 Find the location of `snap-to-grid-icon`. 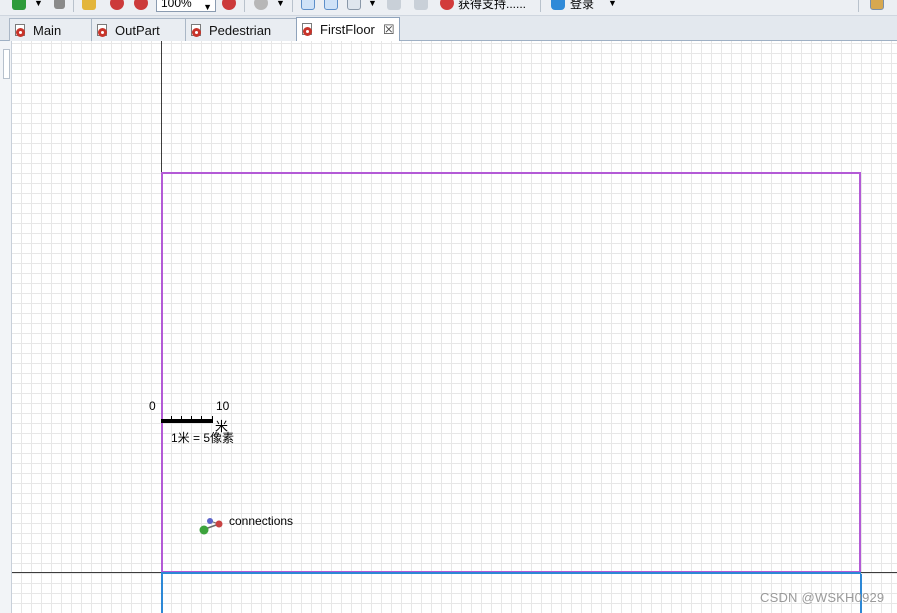

snap-to-grid-icon is located at coordinates (331, 6).